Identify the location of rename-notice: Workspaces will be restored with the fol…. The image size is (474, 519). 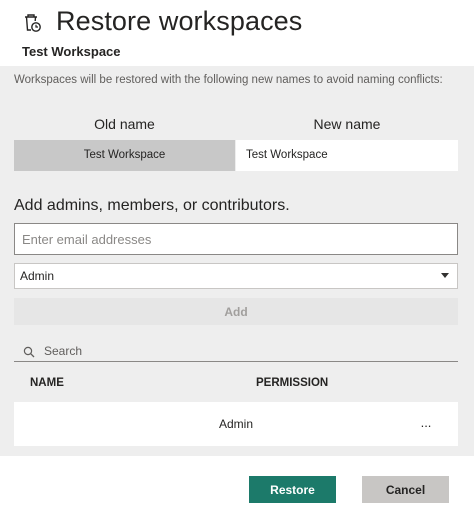
(228, 80).